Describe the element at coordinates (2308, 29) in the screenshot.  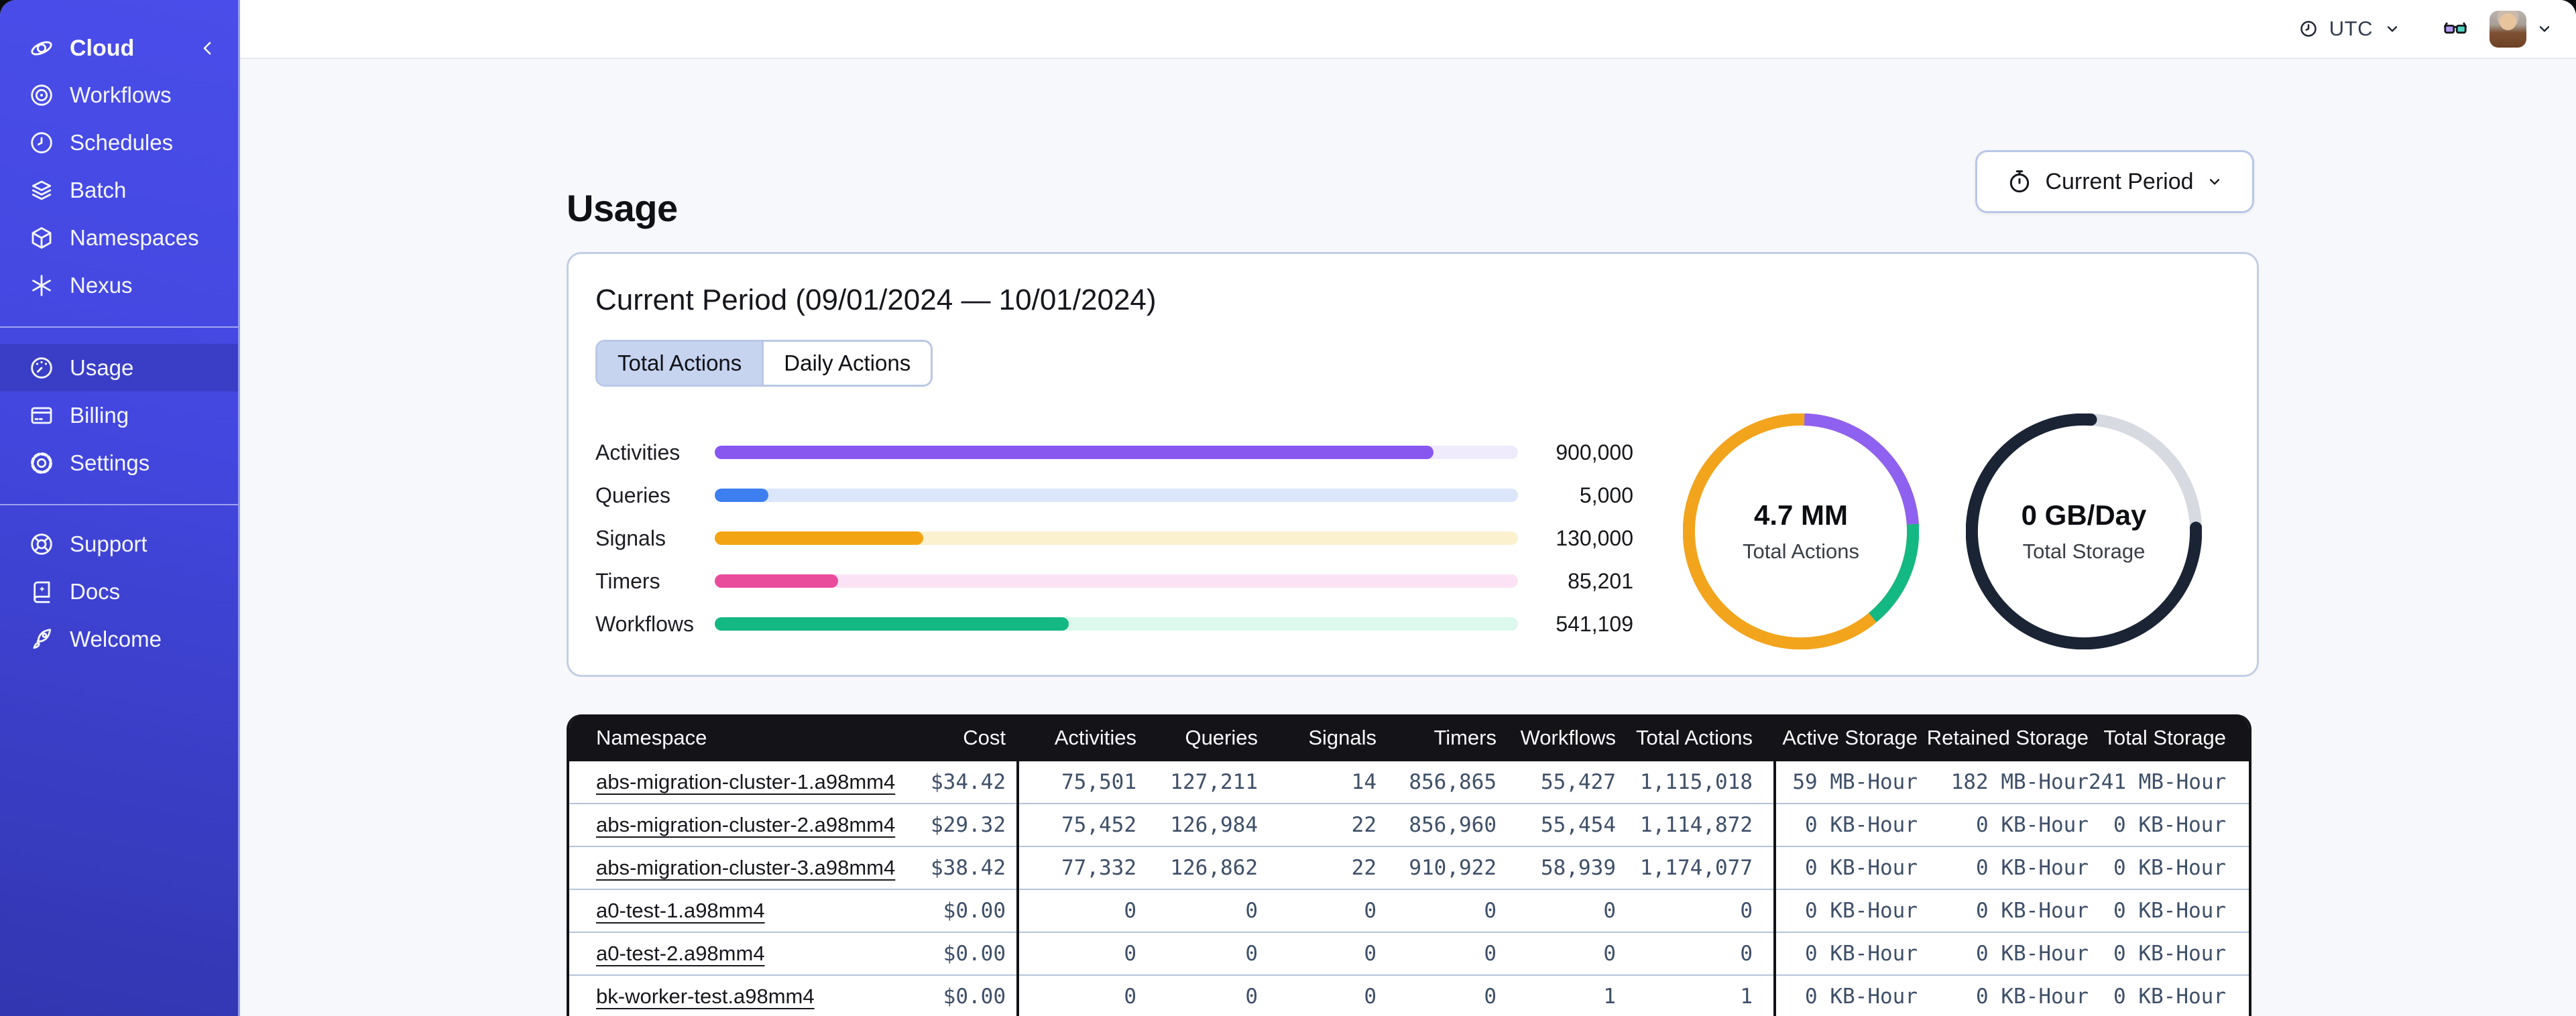
I see `clock-icon` at that location.